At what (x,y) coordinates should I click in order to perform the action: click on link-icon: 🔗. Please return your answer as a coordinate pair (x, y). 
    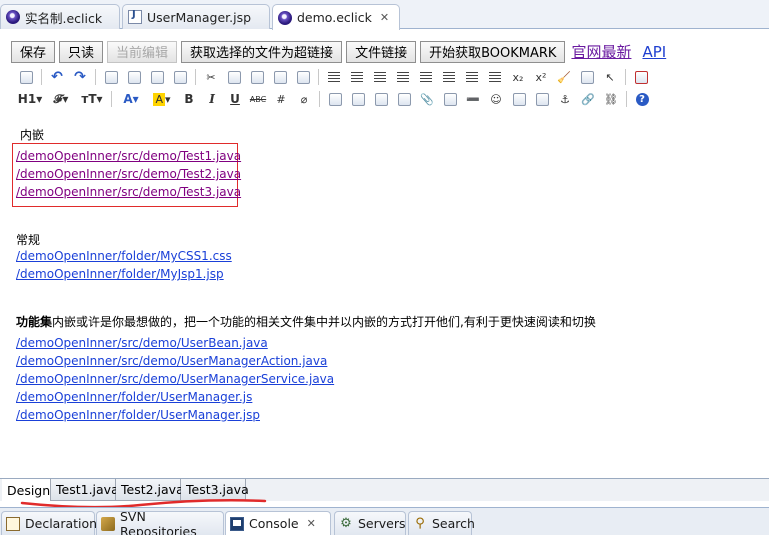
    Looking at the image, I should click on (588, 99).